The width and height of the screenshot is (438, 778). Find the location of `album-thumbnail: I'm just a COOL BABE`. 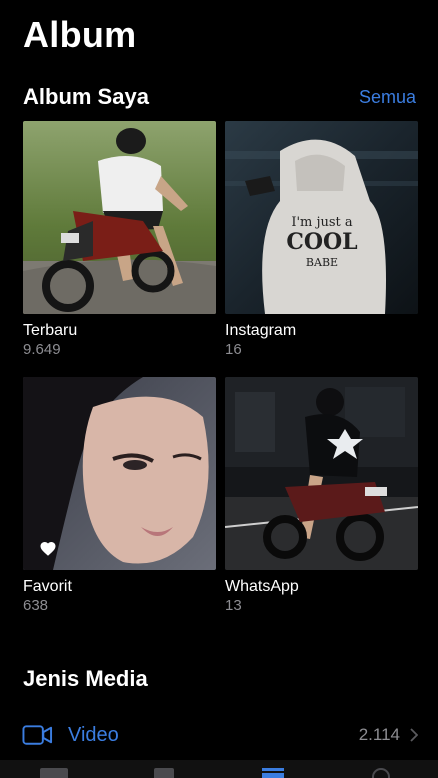

album-thumbnail: I'm just a COOL BABE is located at coordinates (321, 217).